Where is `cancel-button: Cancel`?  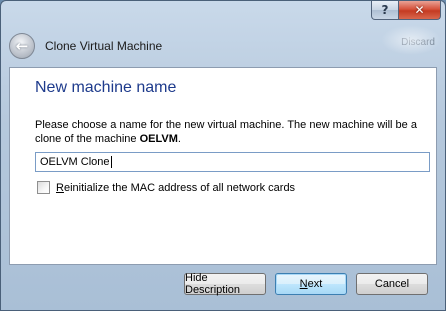
cancel-button: Cancel is located at coordinates (392, 284).